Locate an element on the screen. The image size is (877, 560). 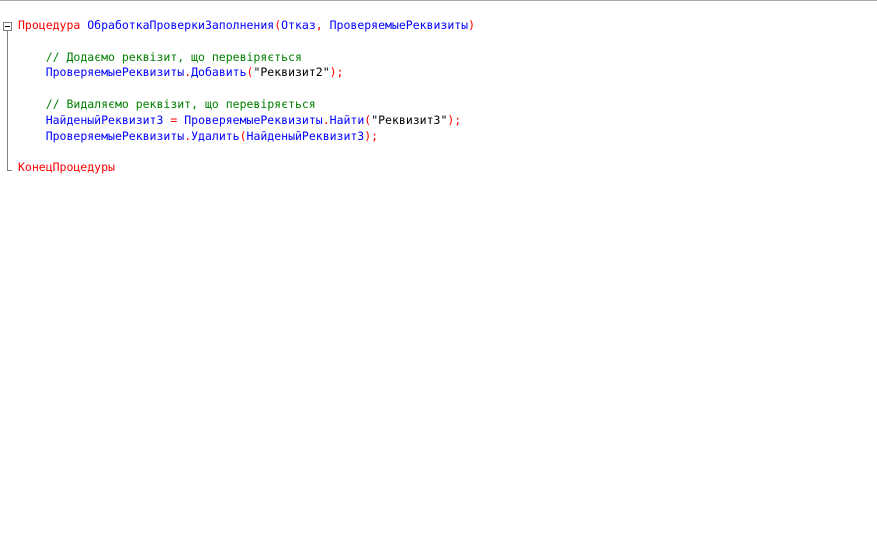
code-token: // Додаємо реквізит, що перевіряється is located at coordinates (173, 56).